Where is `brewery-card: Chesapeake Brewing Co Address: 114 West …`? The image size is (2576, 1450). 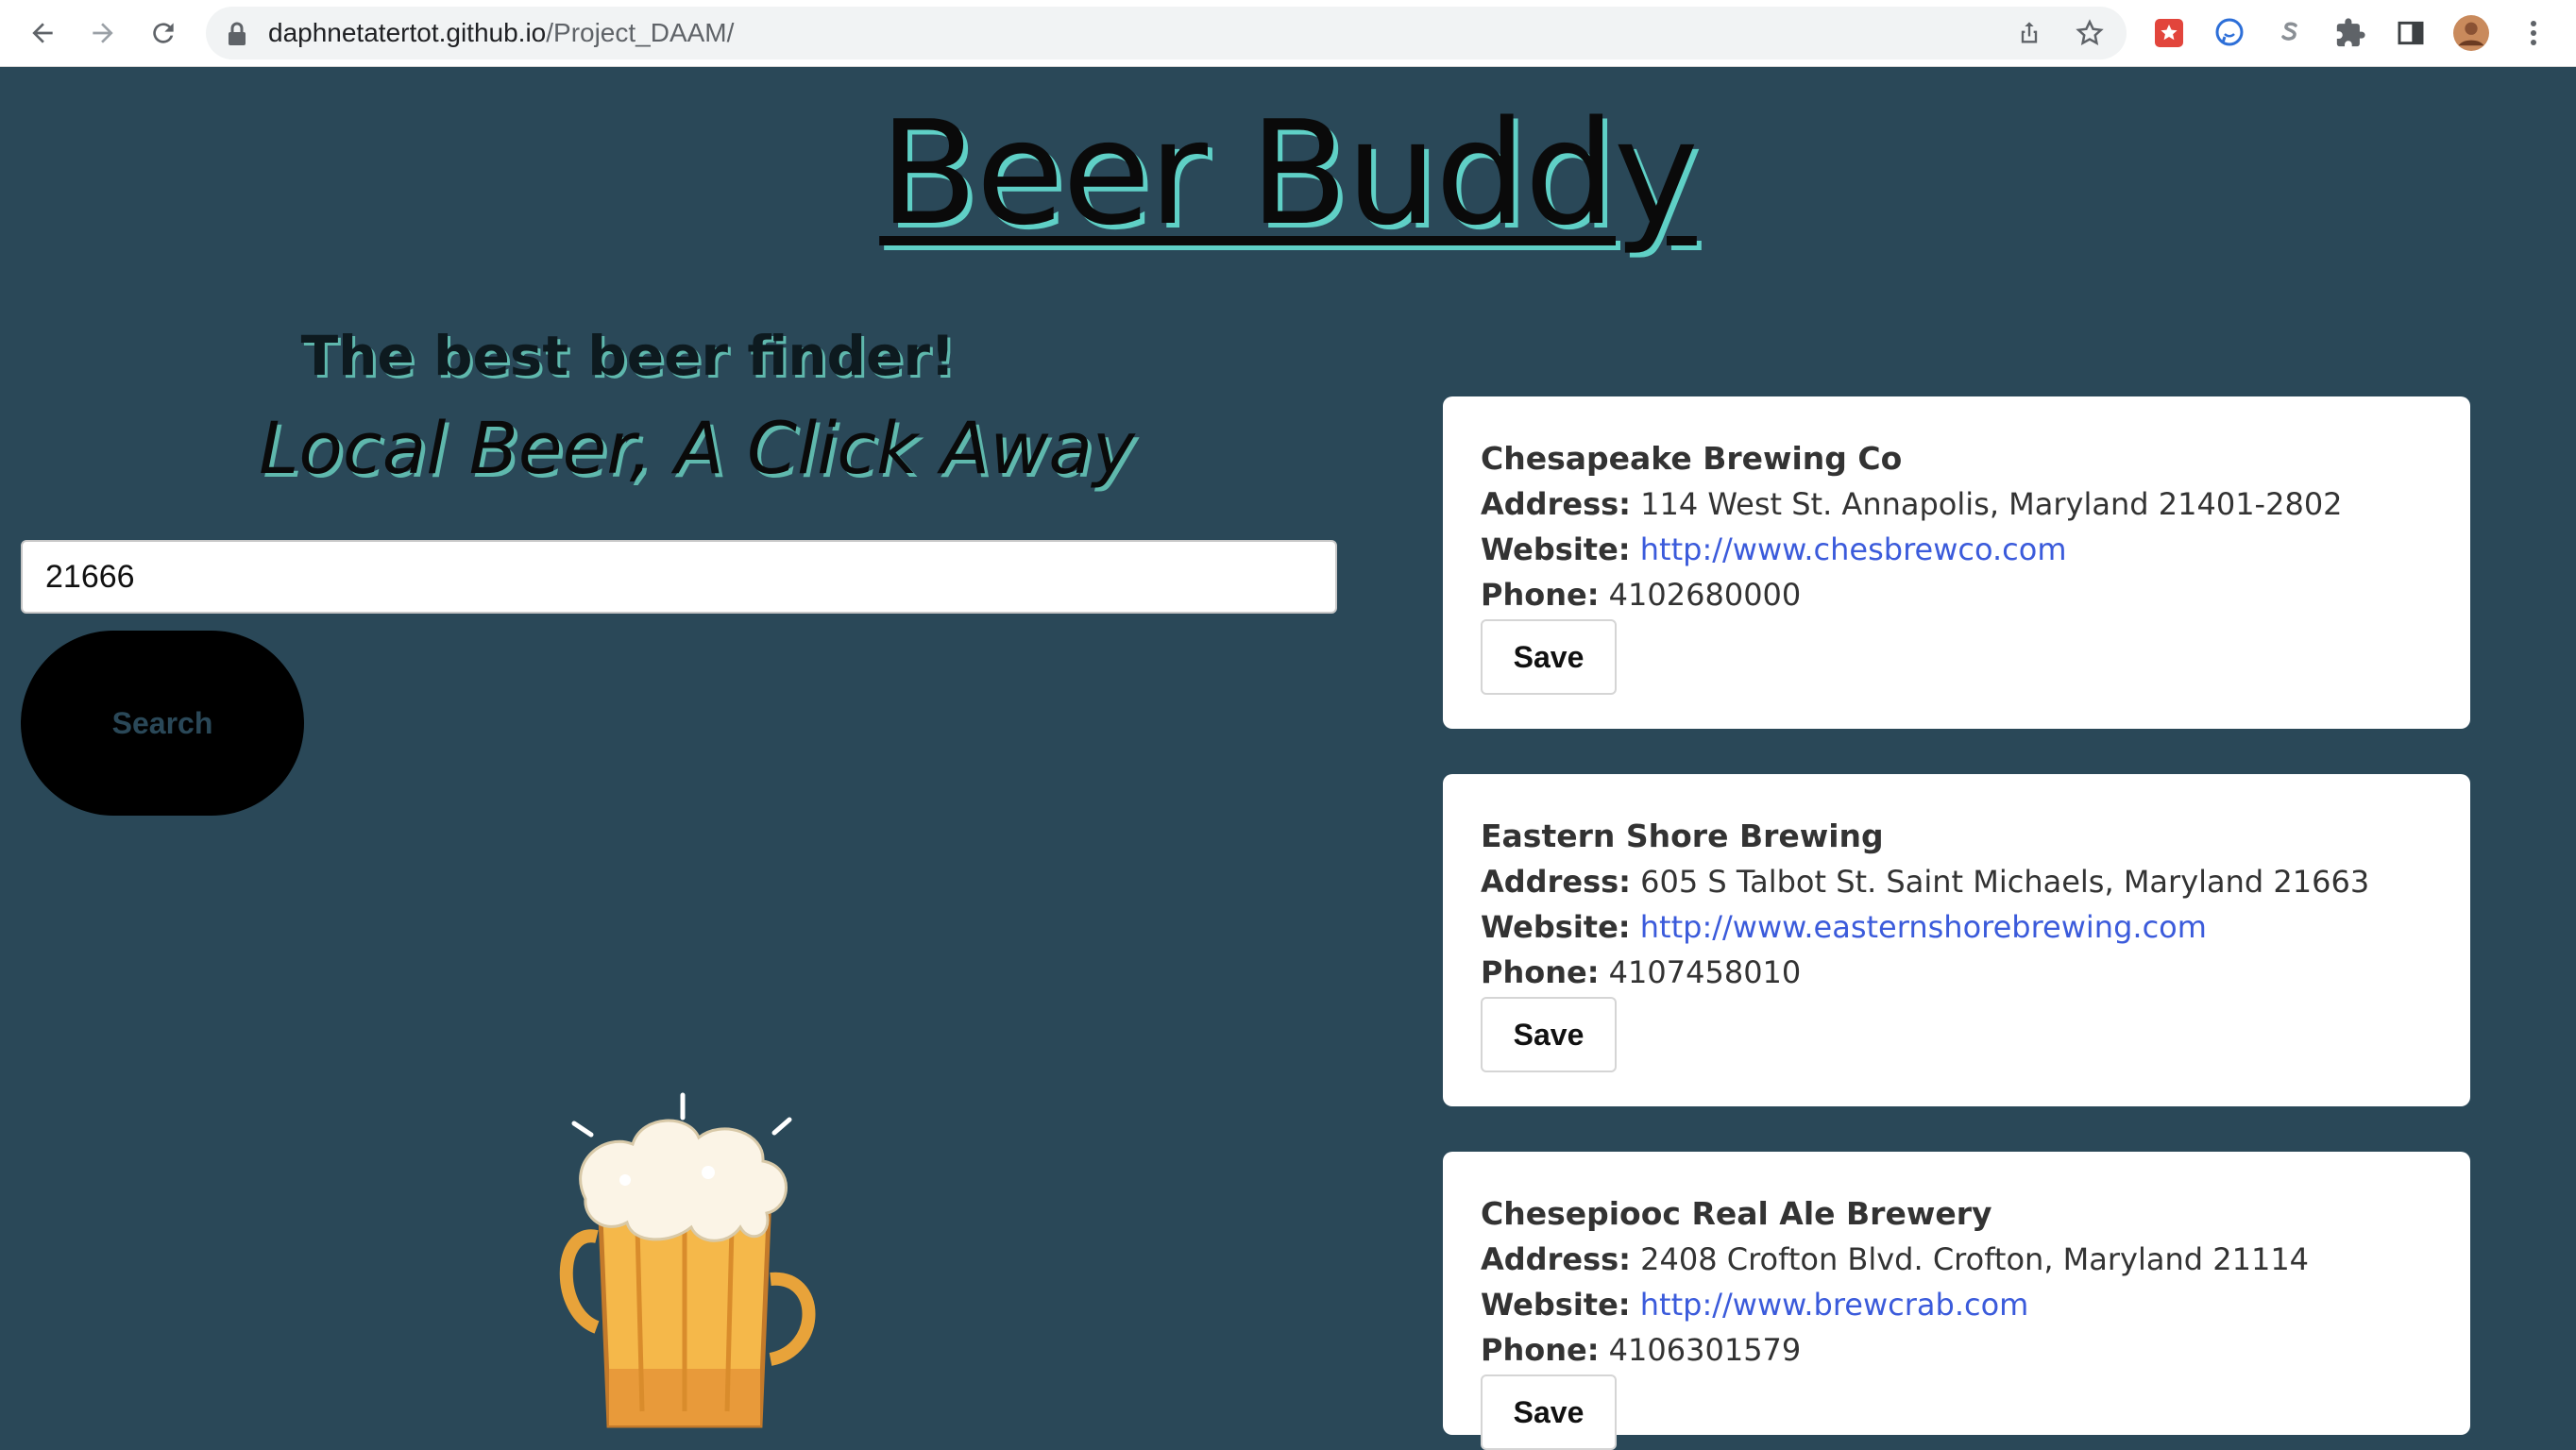
brewery-card: Chesapeake Brewing Co Address: 114 West … is located at coordinates (1956, 562).